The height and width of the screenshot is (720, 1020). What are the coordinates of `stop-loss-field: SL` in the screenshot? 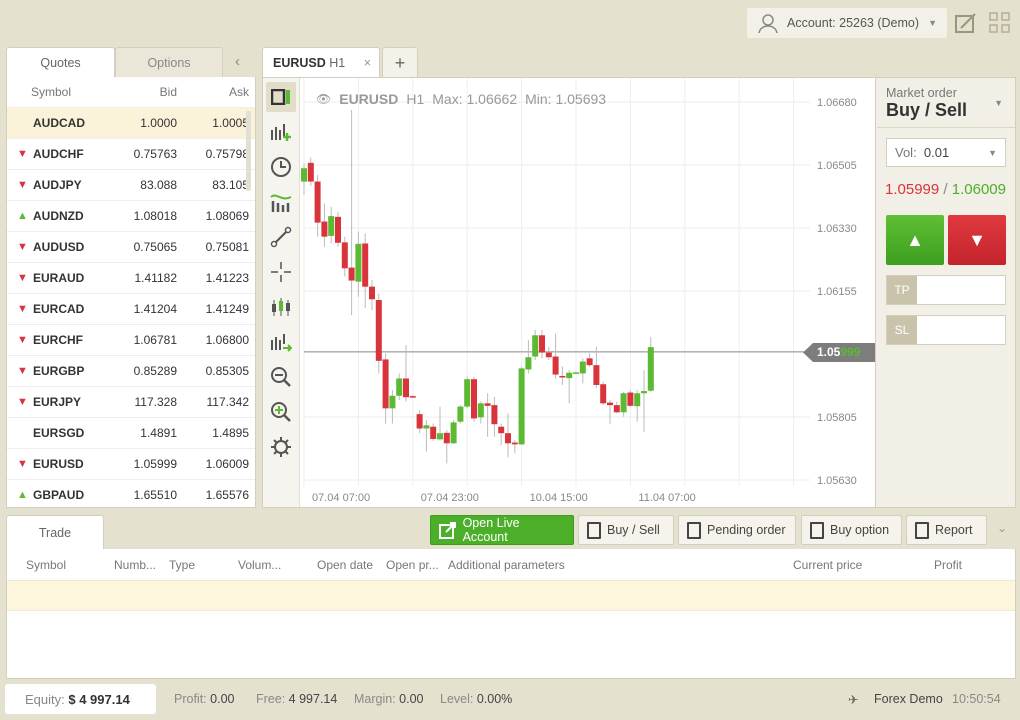 It's located at (946, 330).